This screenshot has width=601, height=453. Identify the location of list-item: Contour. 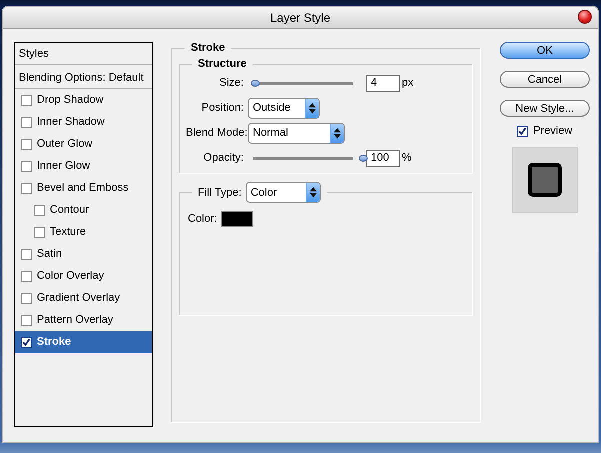
(83, 210).